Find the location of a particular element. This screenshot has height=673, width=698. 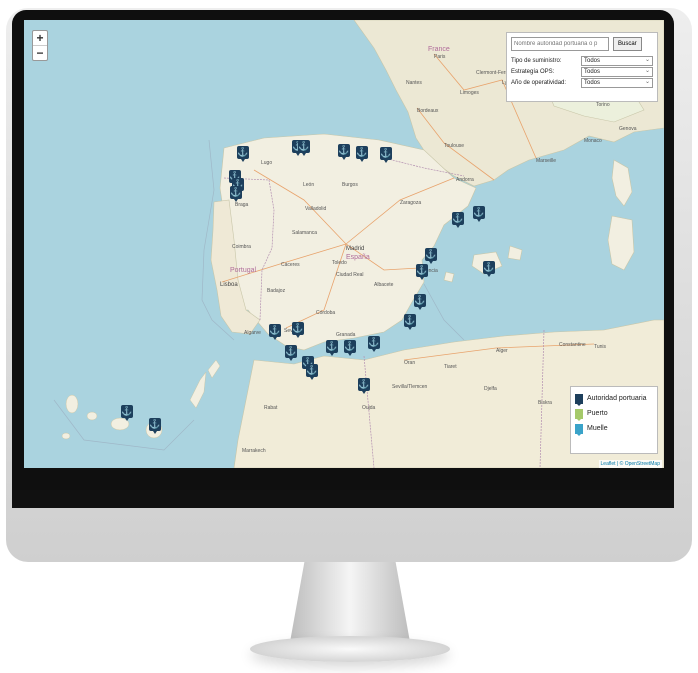

filter-year-label: Año de operatividad: is located at coordinates (539, 82).